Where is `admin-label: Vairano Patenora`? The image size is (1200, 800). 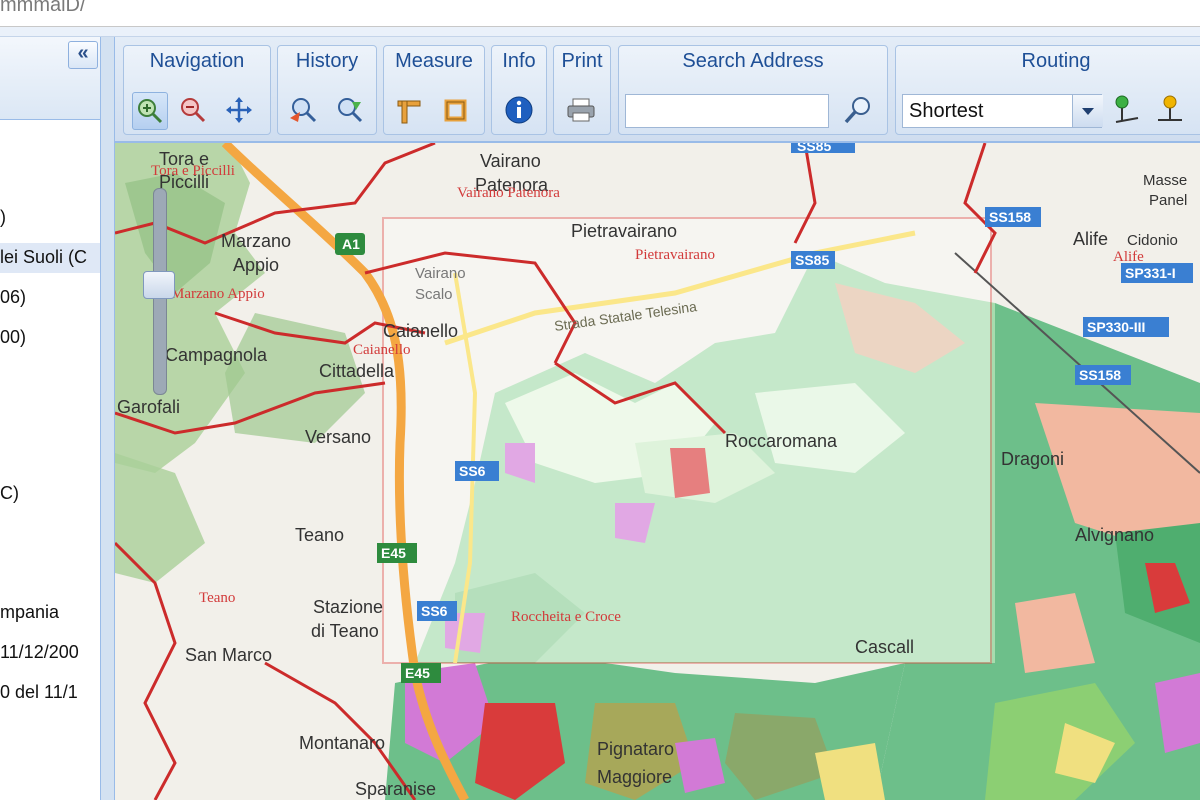
admin-label: Vairano Patenora is located at coordinates (508, 193).